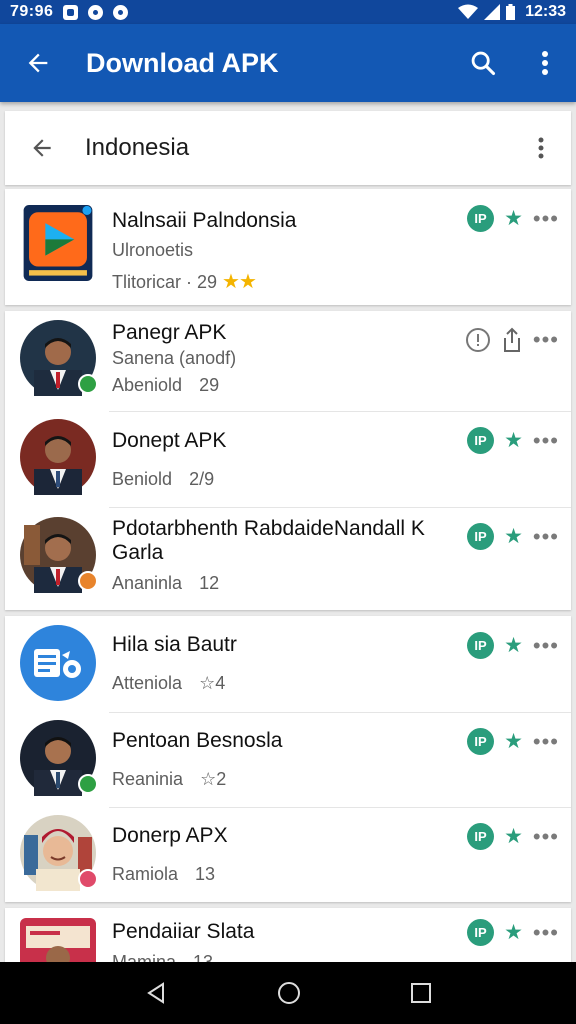 This screenshot has height=1024, width=576. I want to click on category-back-button, so click(42, 148).